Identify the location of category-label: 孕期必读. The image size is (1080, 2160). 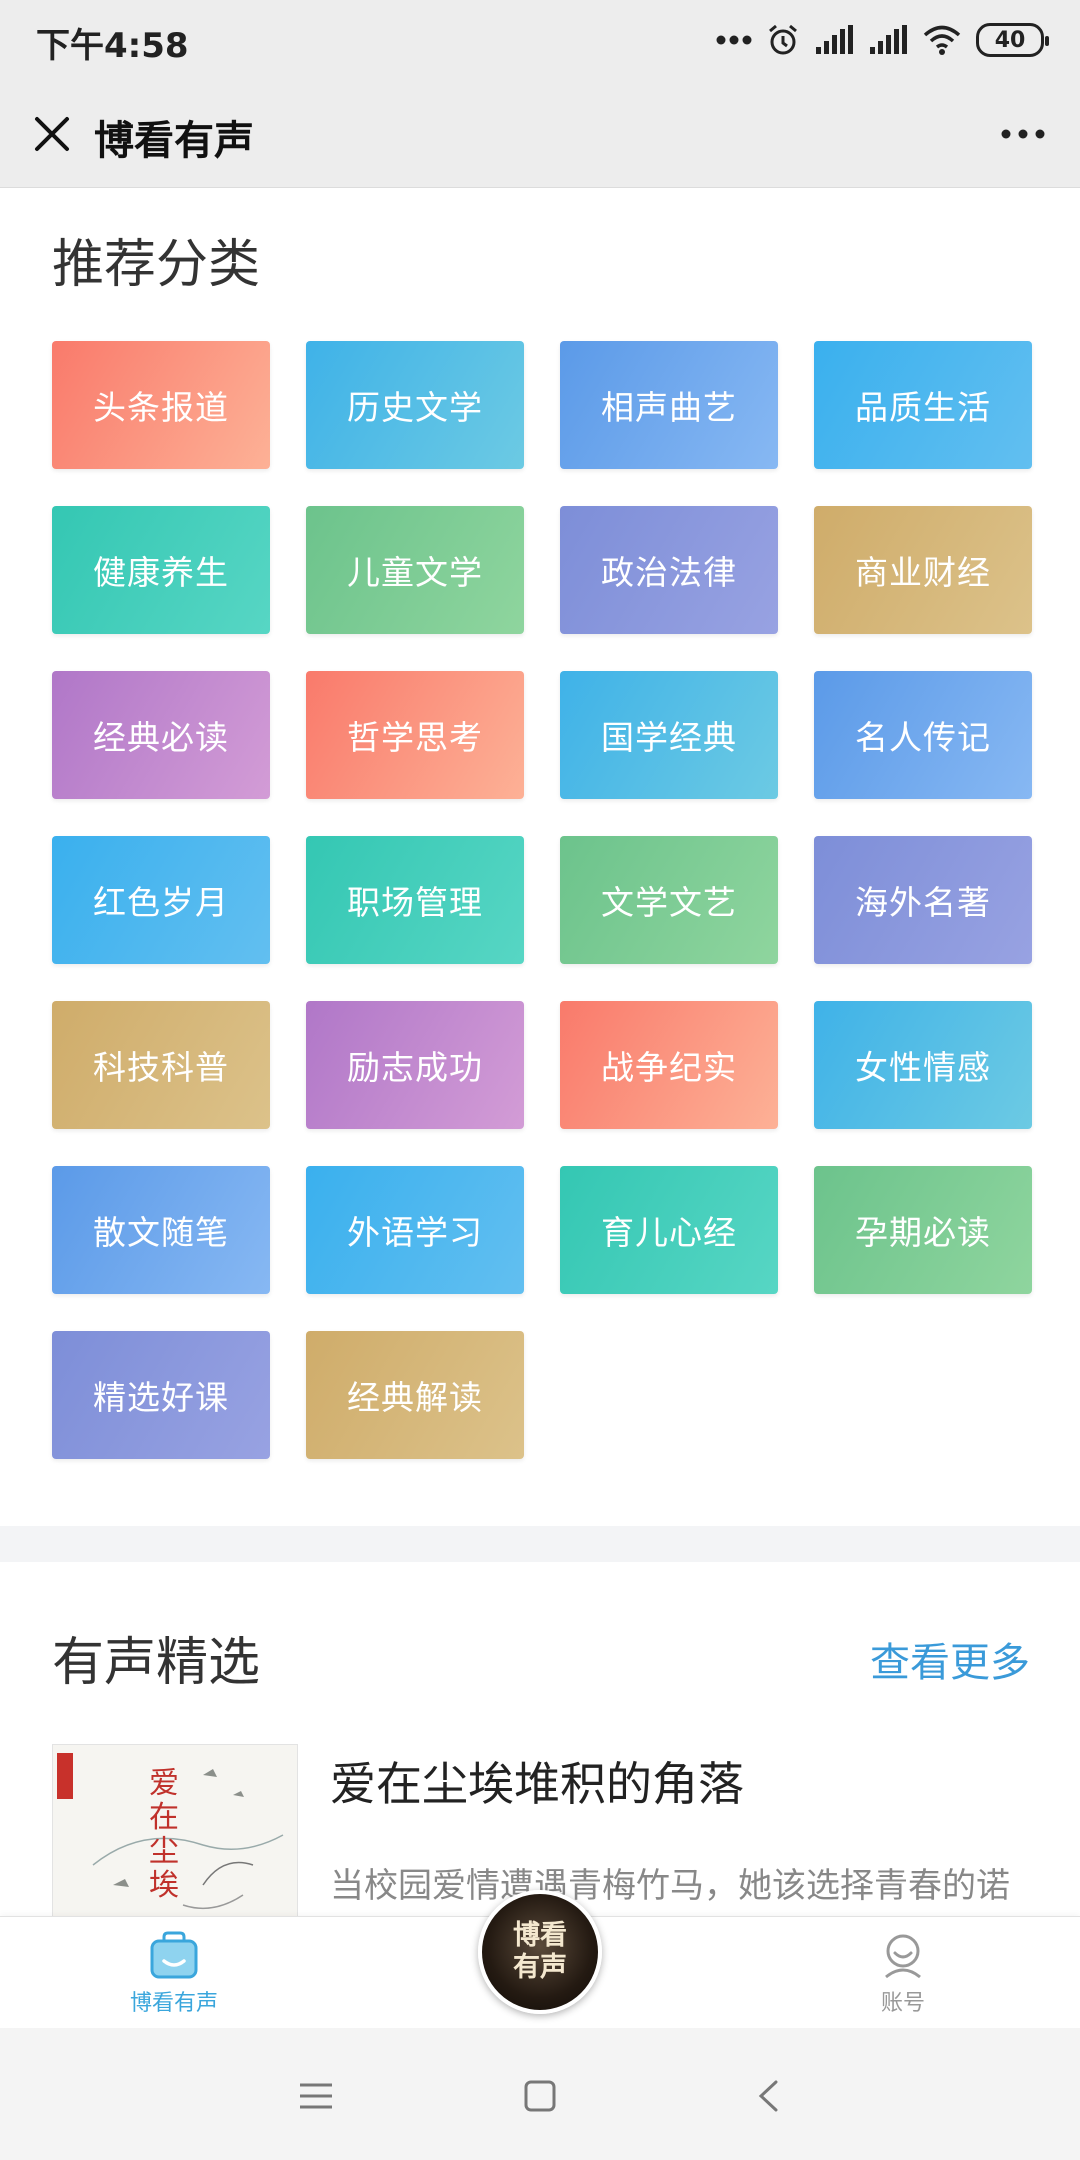
(923, 1232).